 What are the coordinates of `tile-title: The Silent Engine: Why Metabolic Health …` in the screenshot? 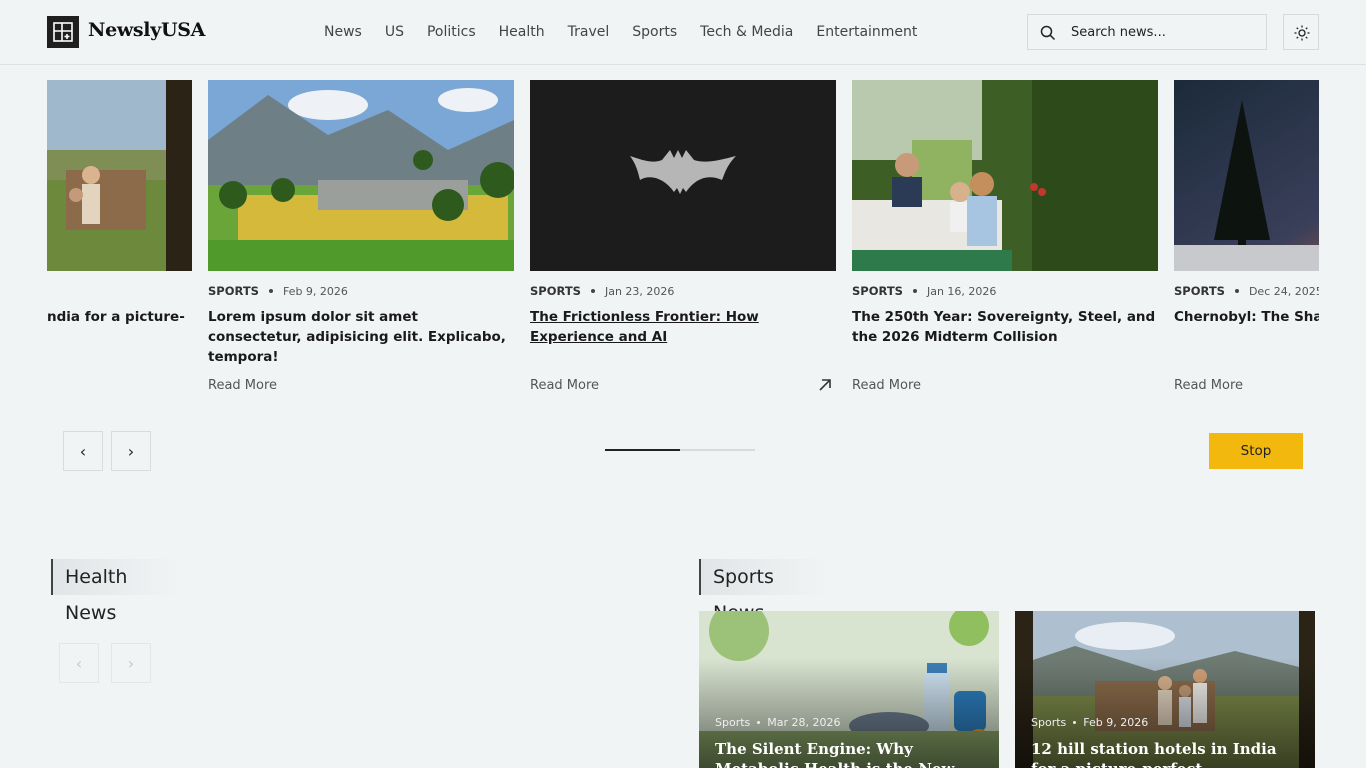 It's located at (852, 753).